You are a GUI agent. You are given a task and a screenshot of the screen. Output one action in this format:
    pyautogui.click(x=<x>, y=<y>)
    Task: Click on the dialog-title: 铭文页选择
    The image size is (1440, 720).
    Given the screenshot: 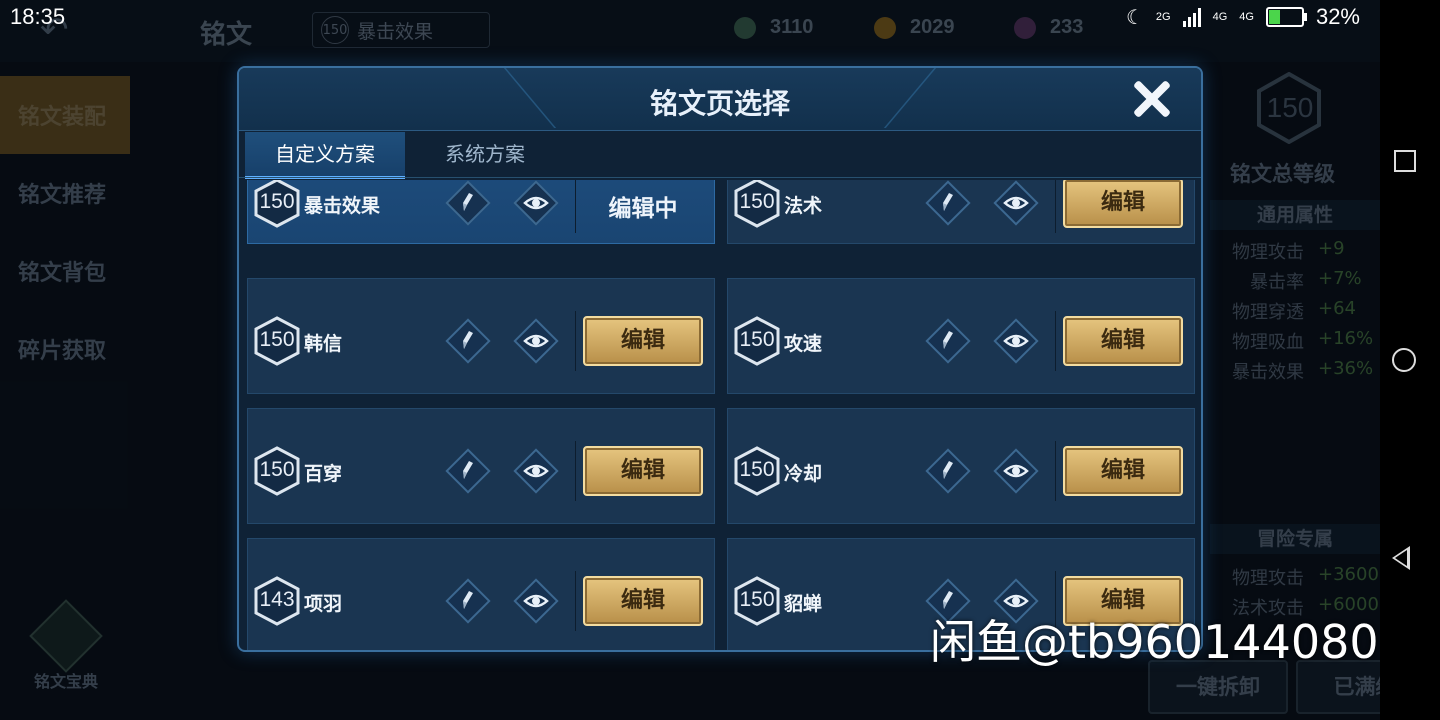 What is the action you would take?
    pyautogui.click(x=719, y=103)
    